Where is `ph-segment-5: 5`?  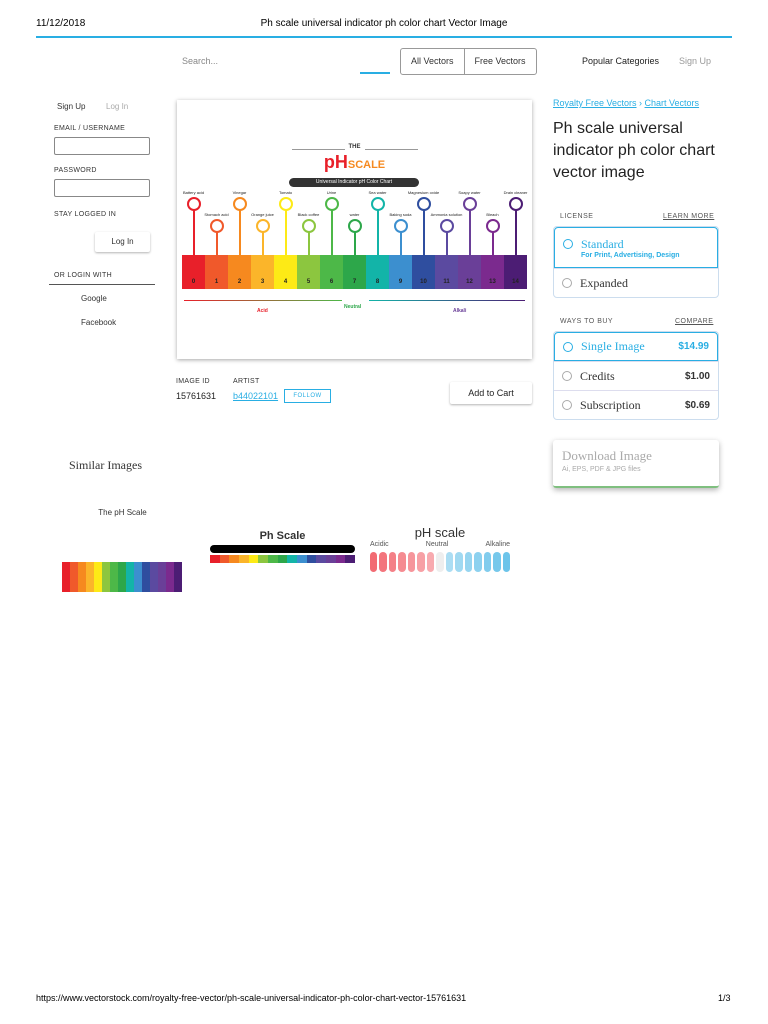 ph-segment-5: 5 is located at coordinates (308, 272).